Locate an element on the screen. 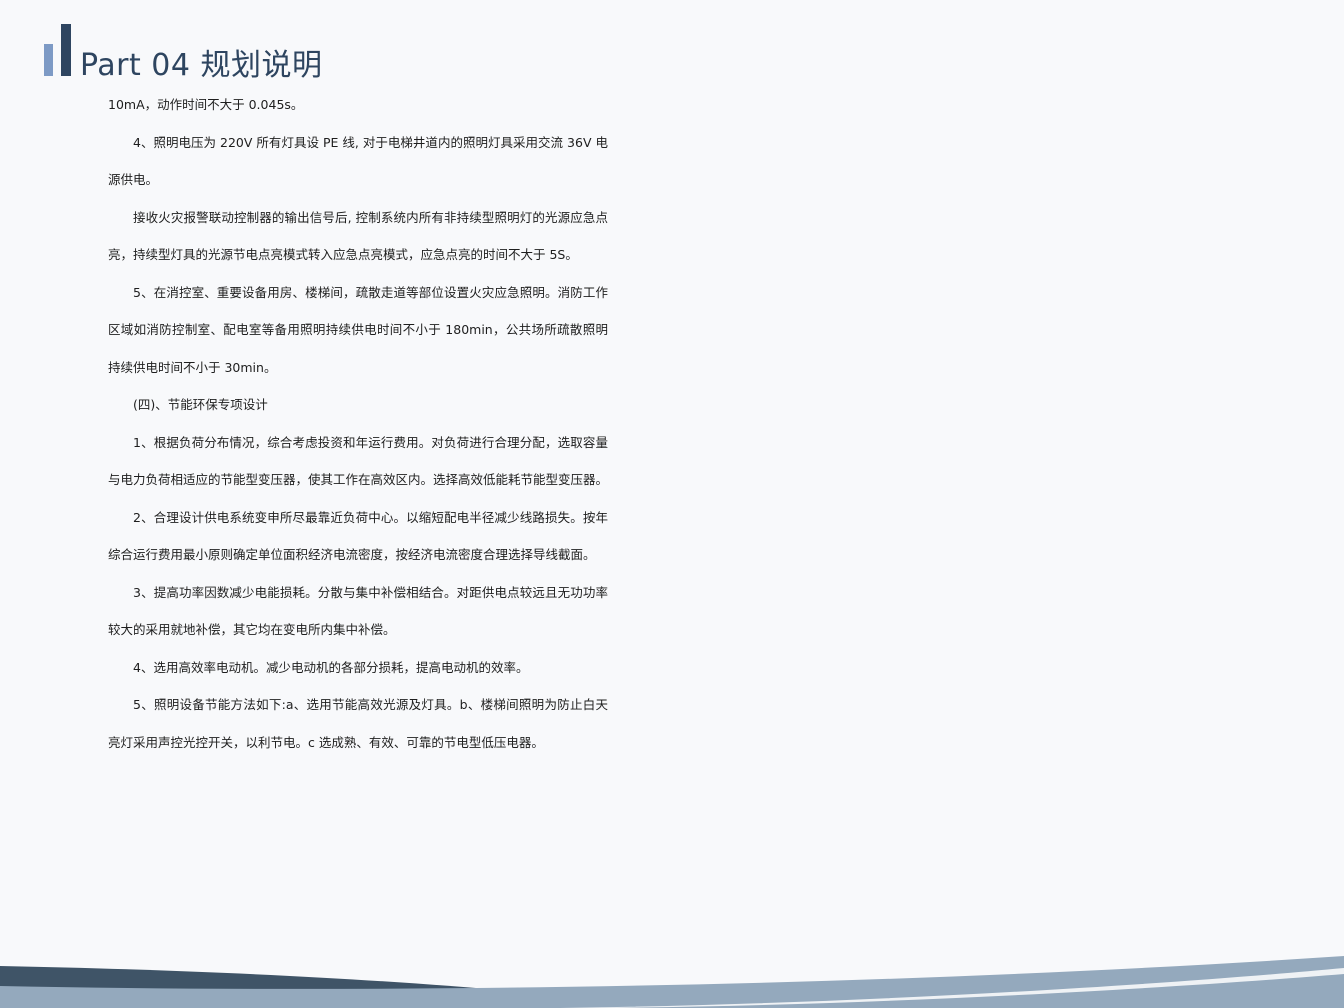 The width and height of the screenshot is (1344, 1008). bottom-wave-decoration is located at coordinates (672, 982).